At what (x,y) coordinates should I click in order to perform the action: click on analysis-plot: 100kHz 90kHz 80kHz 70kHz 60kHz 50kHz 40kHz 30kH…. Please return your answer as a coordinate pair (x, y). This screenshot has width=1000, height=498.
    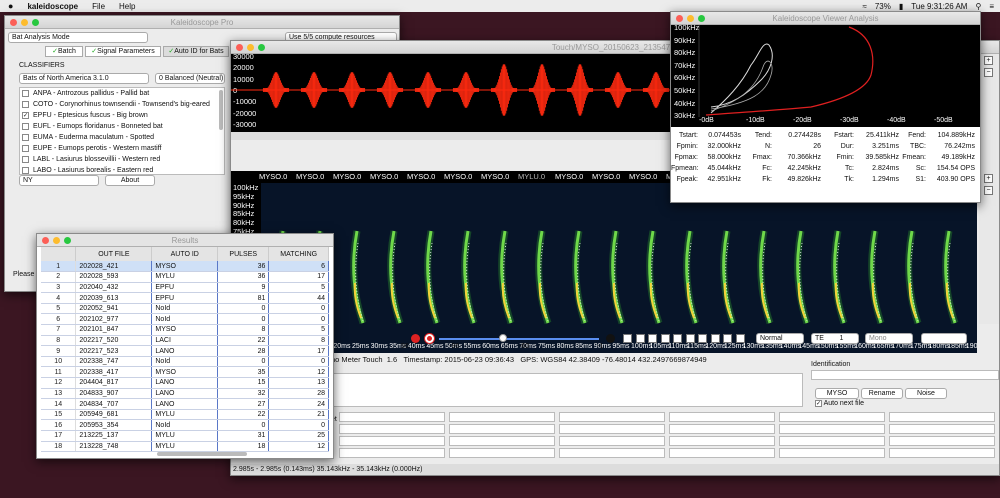
    Looking at the image, I should click on (825, 75).